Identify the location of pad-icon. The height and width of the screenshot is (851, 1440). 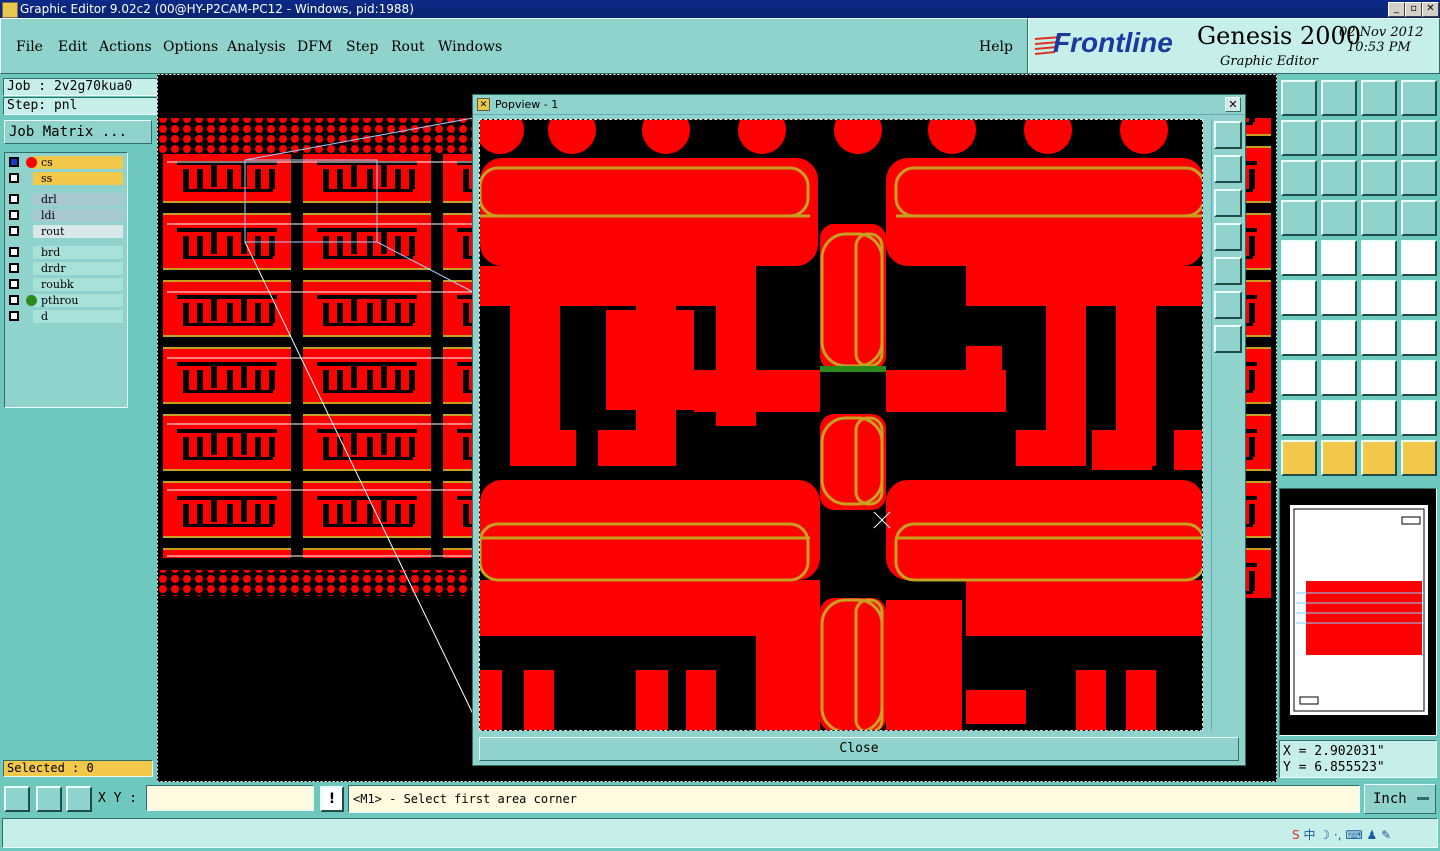
(1419, 258).